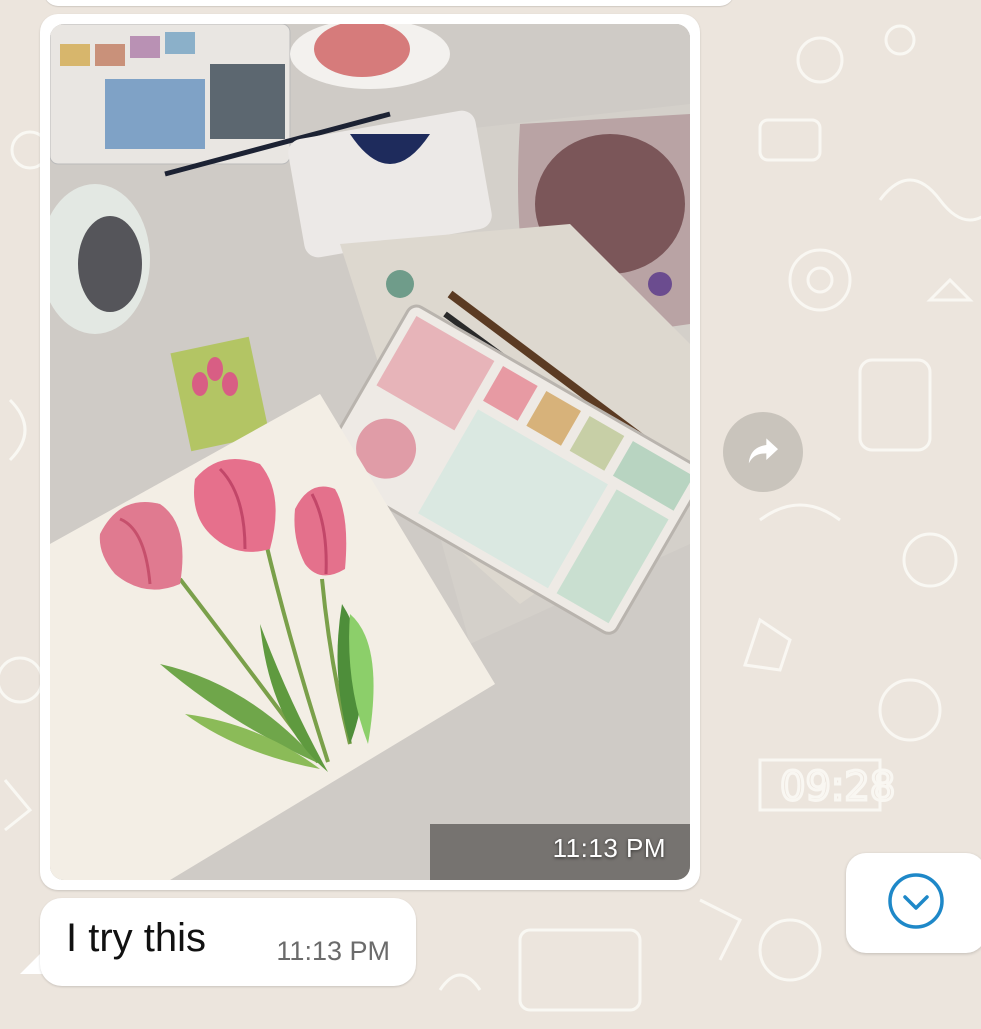 Image resolution: width=981 pixels, height=1029 pixels. I want to click on svg-text: 09:28, so click(837, 787).